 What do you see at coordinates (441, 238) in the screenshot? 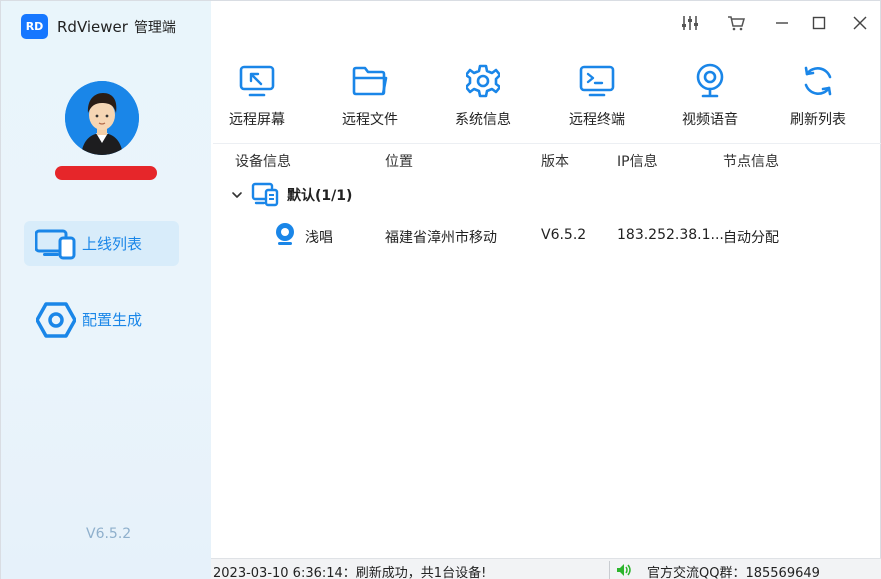
I see `location-cell: 福建省漳州市移动` at bounding box center [441, 238].